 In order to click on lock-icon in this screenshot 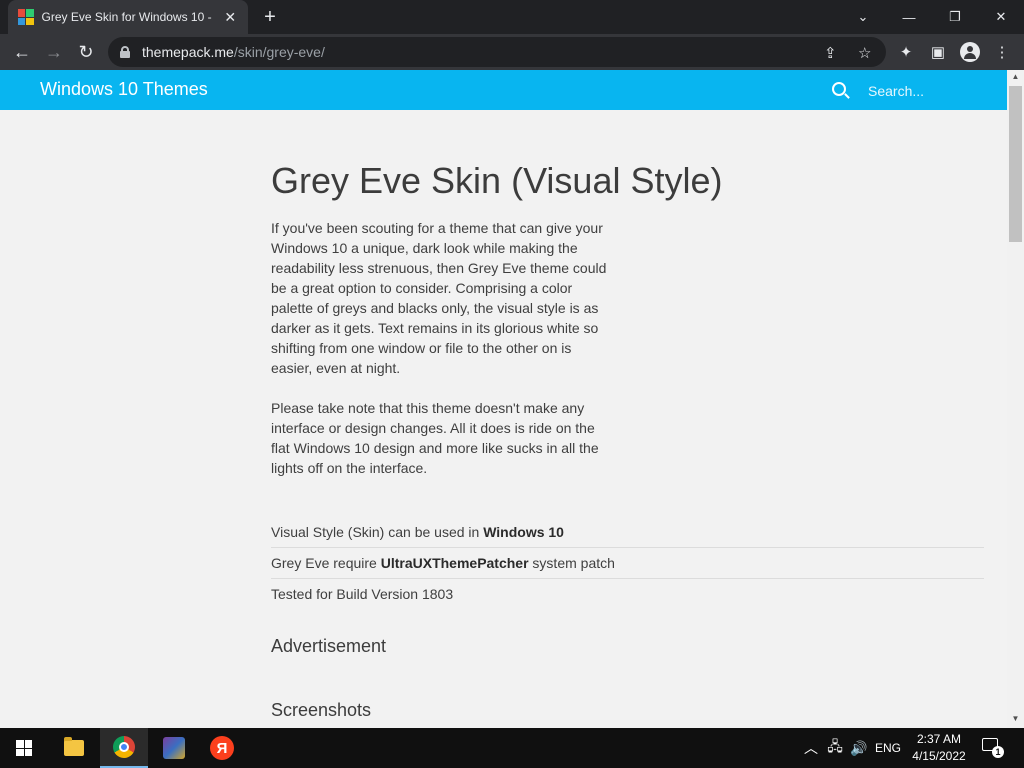, I will do `click(125, 52)`.